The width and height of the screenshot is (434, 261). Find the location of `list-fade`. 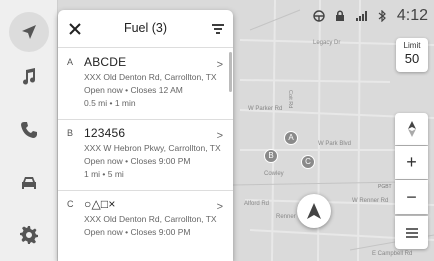

list-fade is located at coordinates (145, 250).